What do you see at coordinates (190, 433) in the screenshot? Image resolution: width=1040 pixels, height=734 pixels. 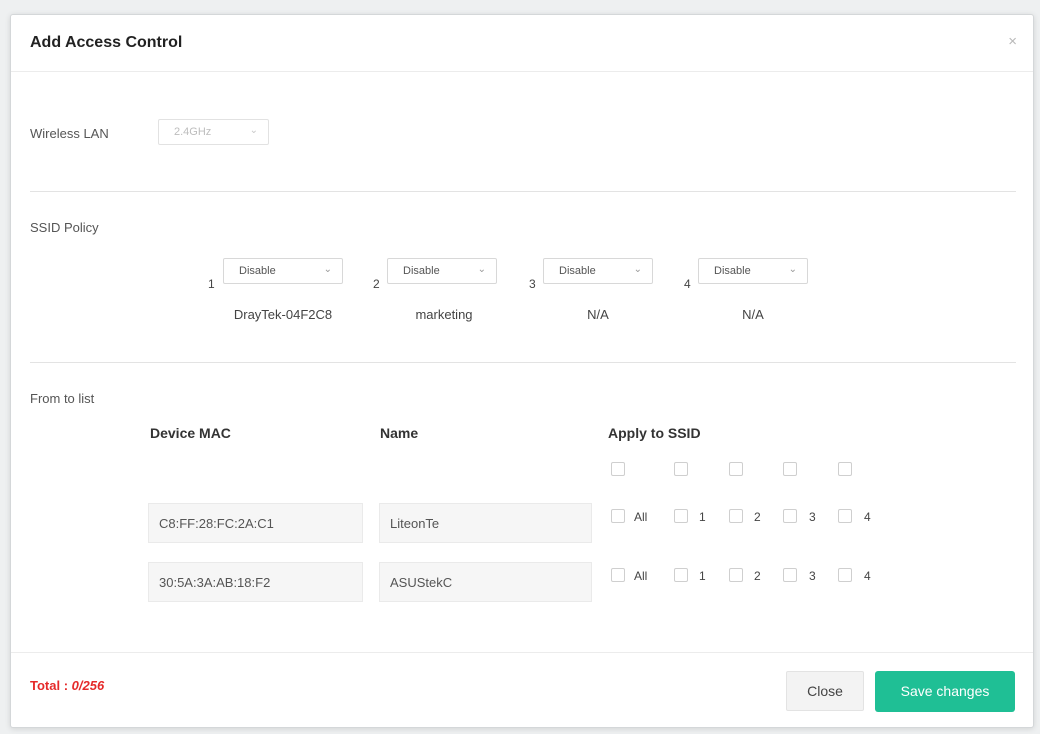 I see `device-mac-header: Device MAC` at bounding box center [190, 433].